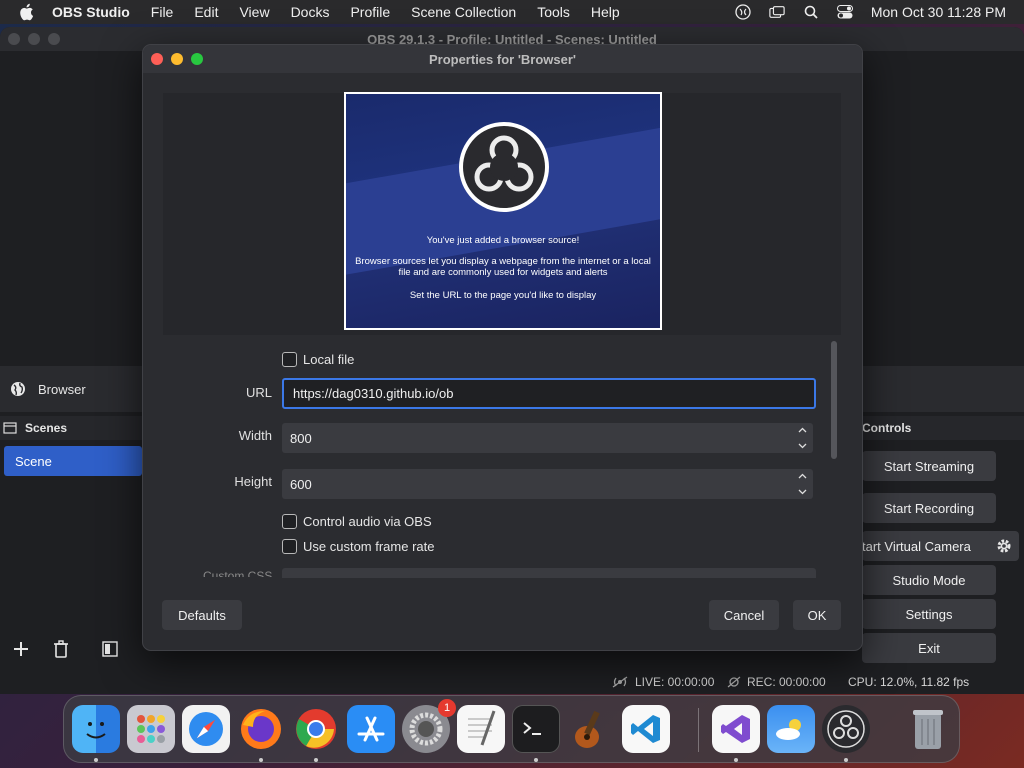 This screenshot has width=1024, height=768. Describe the element at coordinates (206, 12) in the screenshot. I see `menu-edit: Edit` at that location.